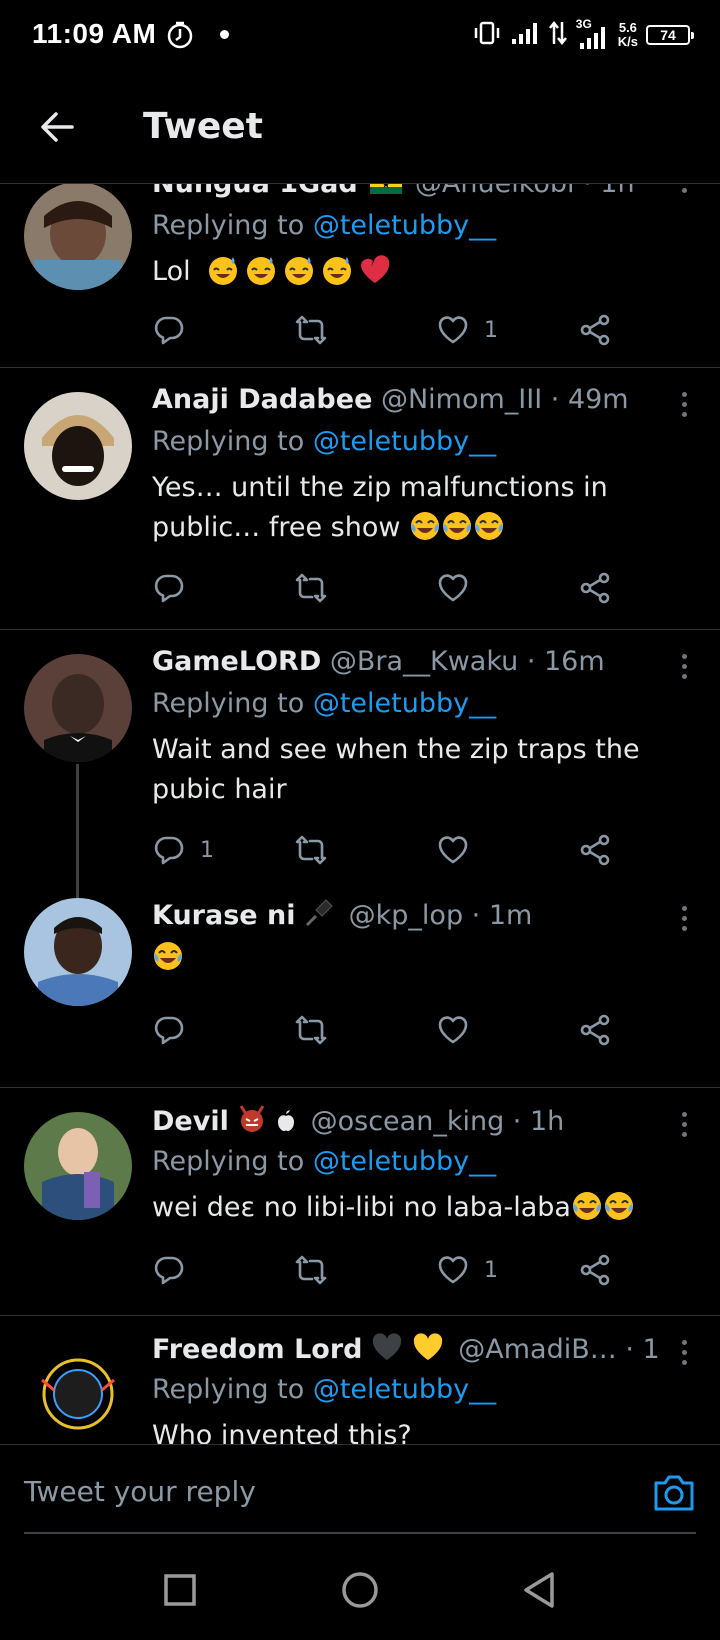 The image size is (720, 1640). What do you see at coordinates (540, 1590) in the screenshot?
I see `back-button` at bounding box center [540, 1590].